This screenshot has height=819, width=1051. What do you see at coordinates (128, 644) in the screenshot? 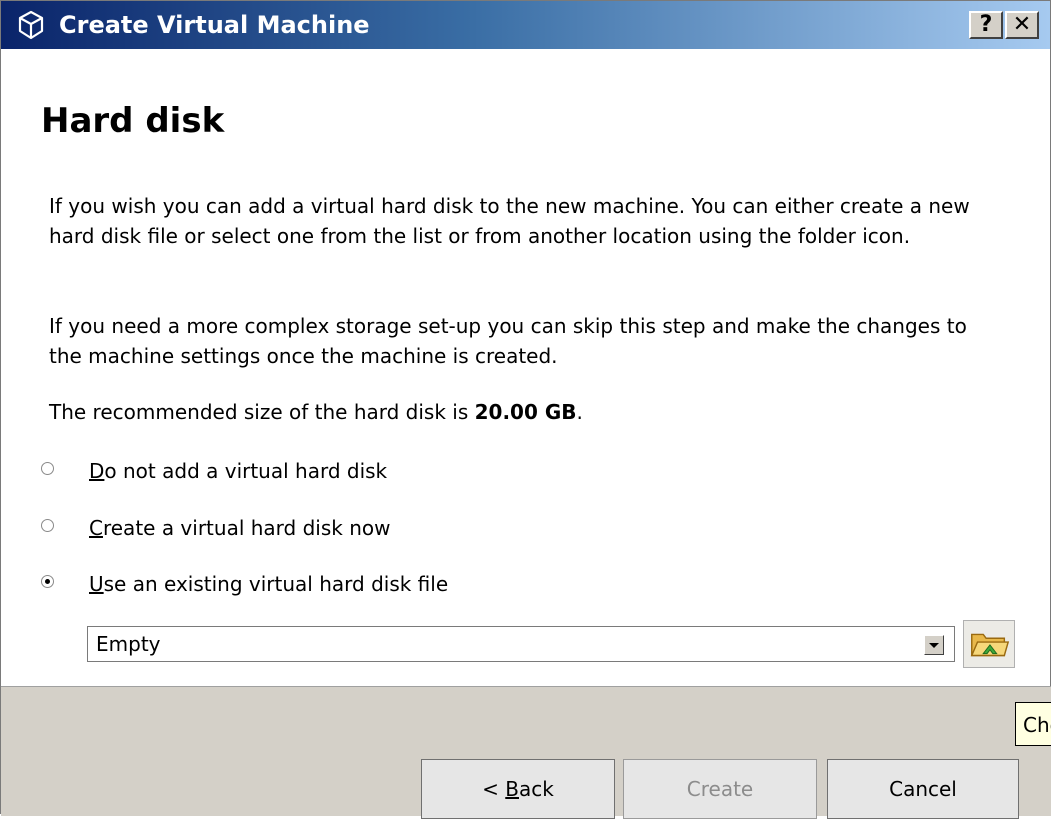
I see `disk-select-value: Empty` at bounding box center [128, 644].